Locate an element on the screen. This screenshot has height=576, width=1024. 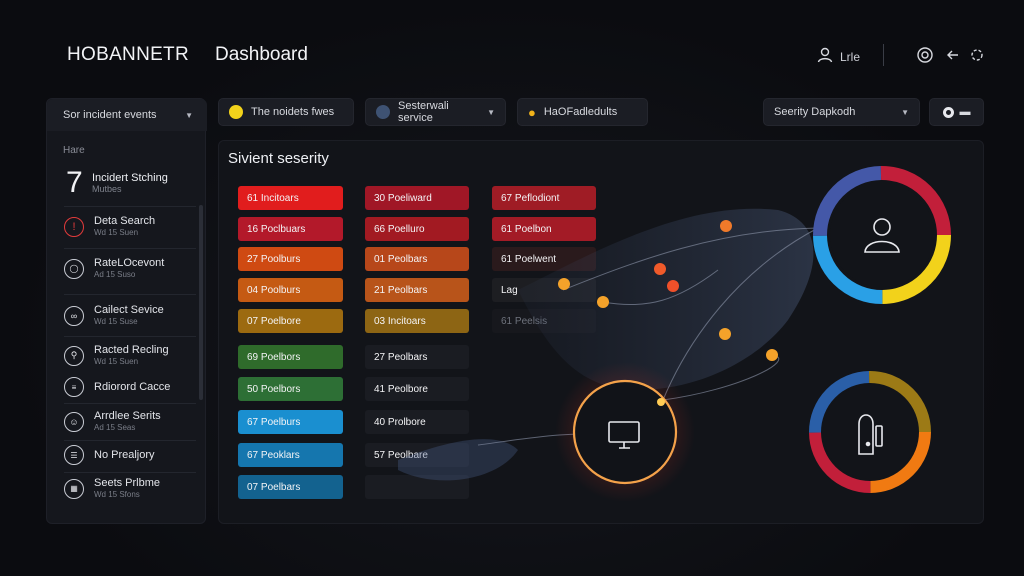
sidebar-item-cailect-sevice: ∞ Cailect Sevice Wd 15 Suse is located at coordinates (130, 315).